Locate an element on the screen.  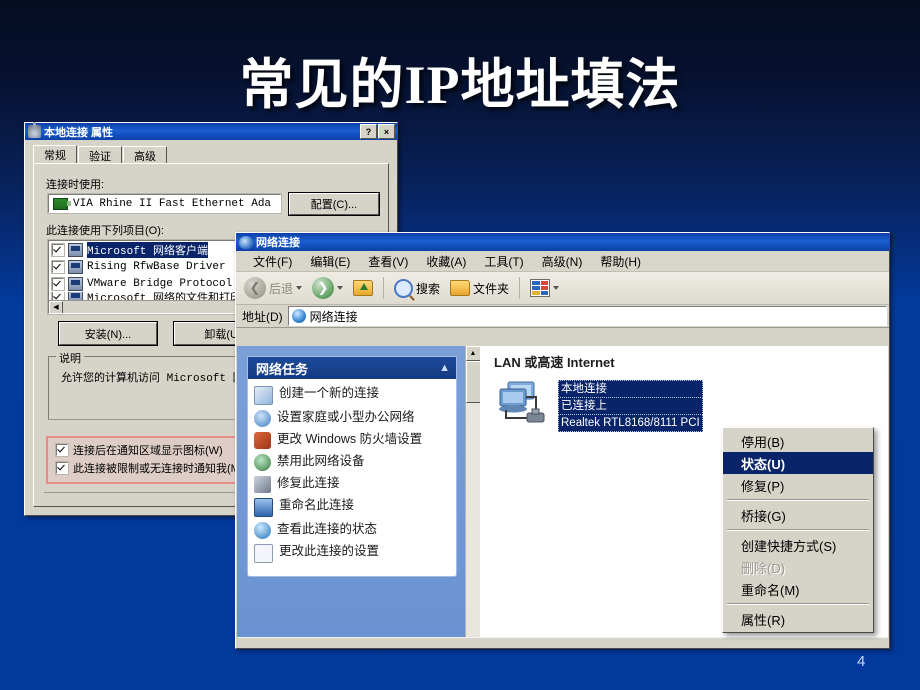
task-label: 禁用此网络设备 is located at coordinates (321, 461).